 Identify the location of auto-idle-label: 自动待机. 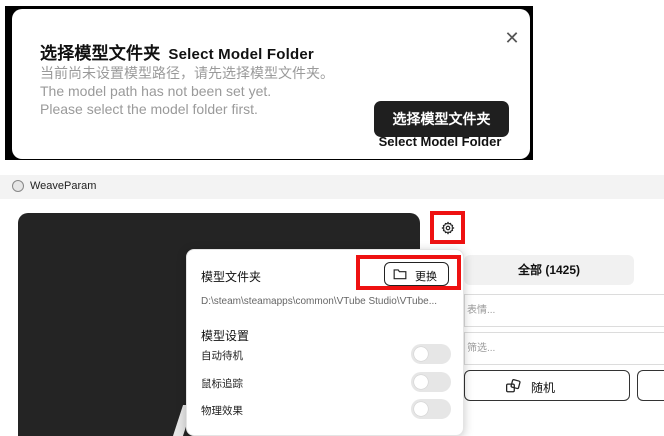
(222, 356).